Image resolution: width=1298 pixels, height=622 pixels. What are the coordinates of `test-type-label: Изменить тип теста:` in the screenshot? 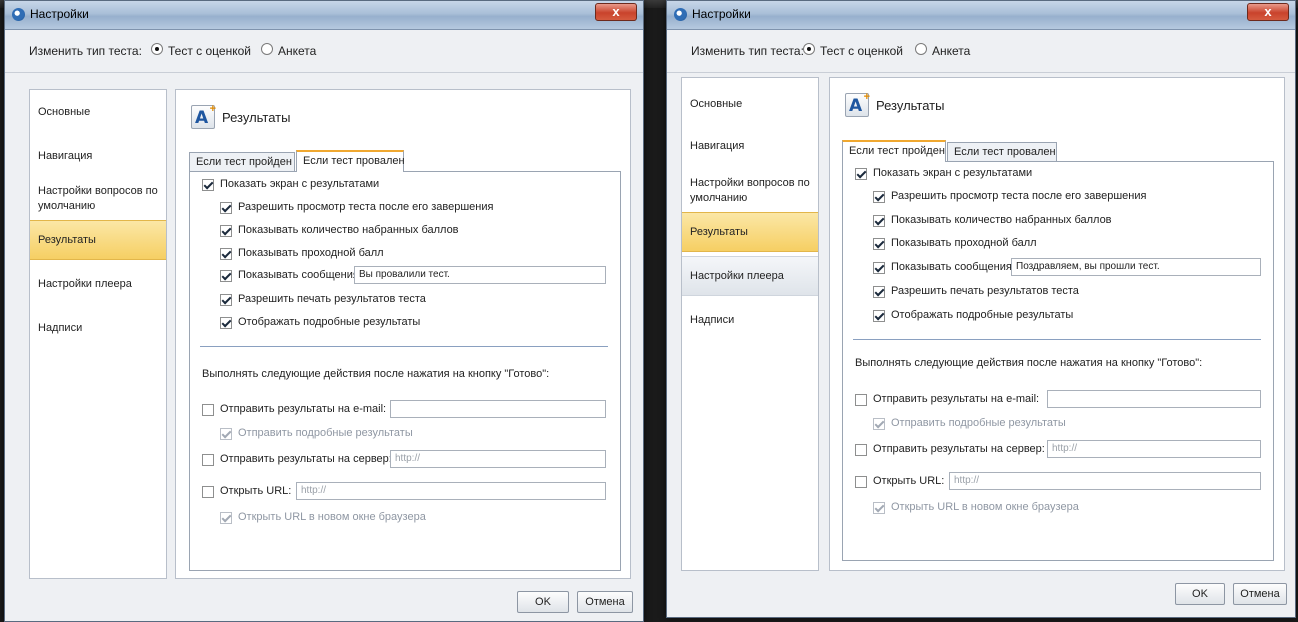 It's located at (747, 51).